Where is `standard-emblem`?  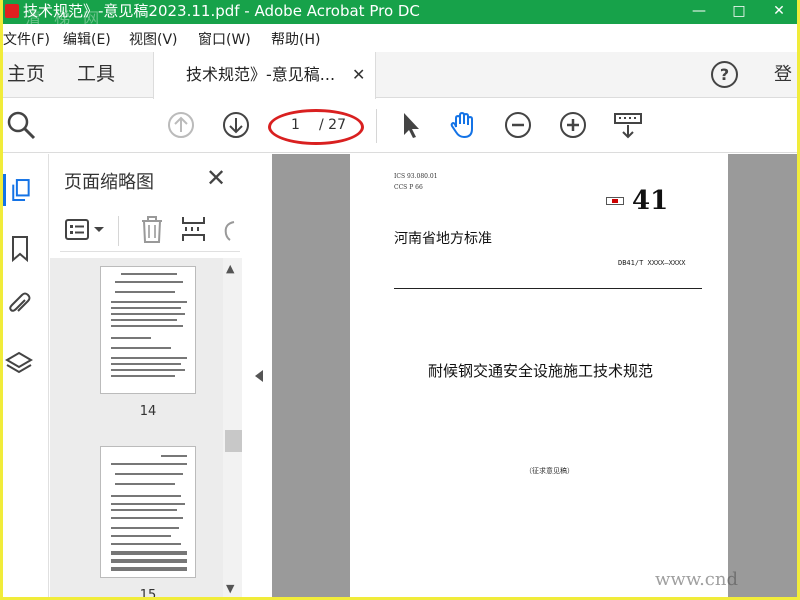 standard-emblem is located at coordinates (615, 201).